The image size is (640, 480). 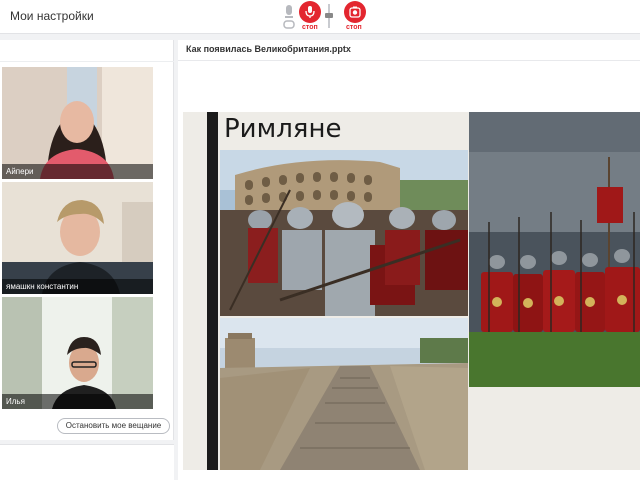 What do you see at coordinates (77, 171) in the screenshot?
I see `participant-name: Айпери` at bounding box center [77, 171].